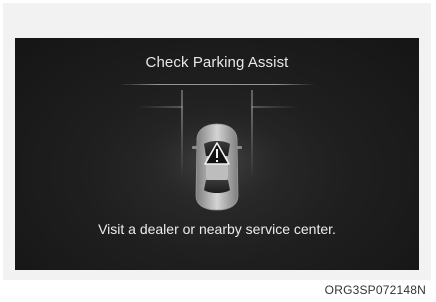  What do you see at coordinates (375, 290) in the screenshot?
I see `image-reference-code: ORG3SP072148N` at bounding box center [375, 290].